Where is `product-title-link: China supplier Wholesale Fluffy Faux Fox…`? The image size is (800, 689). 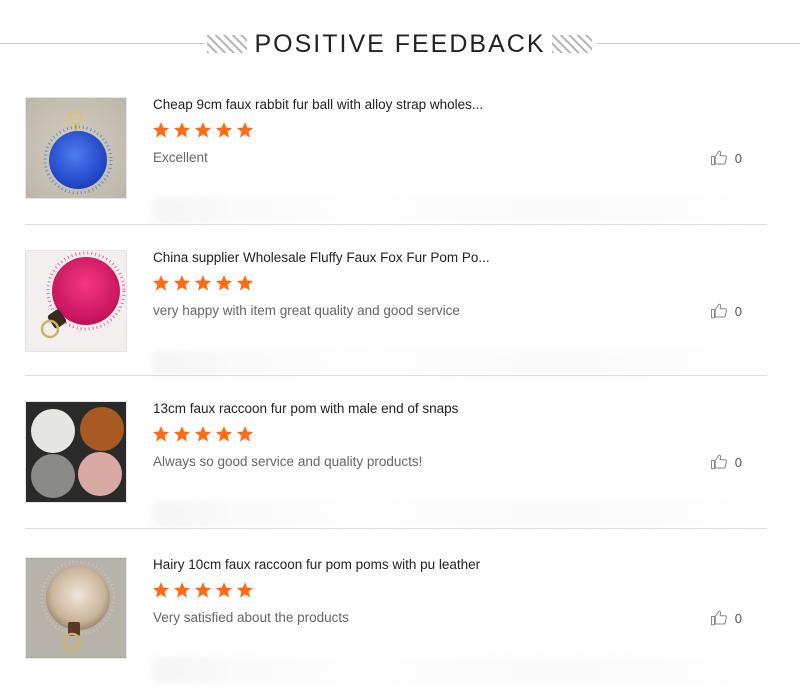
product-title-link: China supplier Wholesale Fluffy Faux Fox… is located at coordinates (321, 257).